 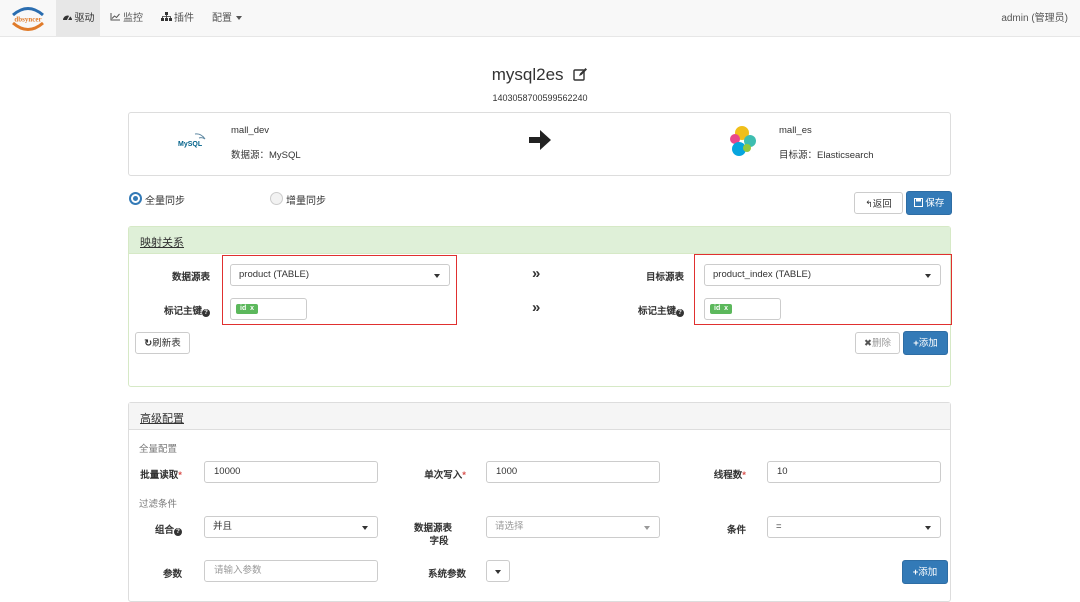 I want to click on source-key-label: 标记主键, so click(x=182, y=311).